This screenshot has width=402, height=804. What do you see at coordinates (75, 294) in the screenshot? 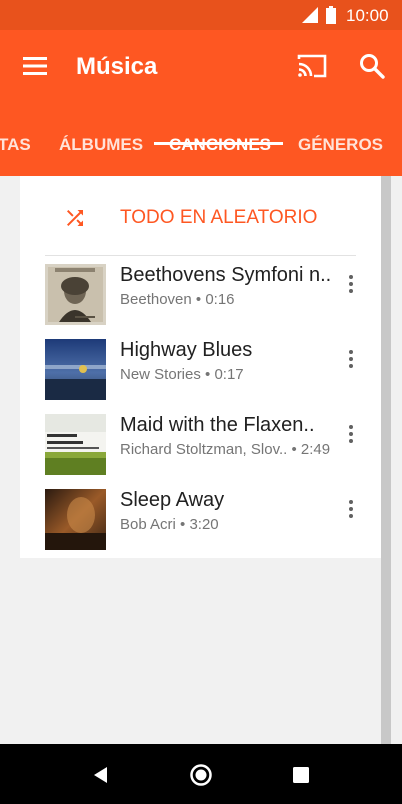
I see `beethoven-album-art` at bounding box center [75, 294].